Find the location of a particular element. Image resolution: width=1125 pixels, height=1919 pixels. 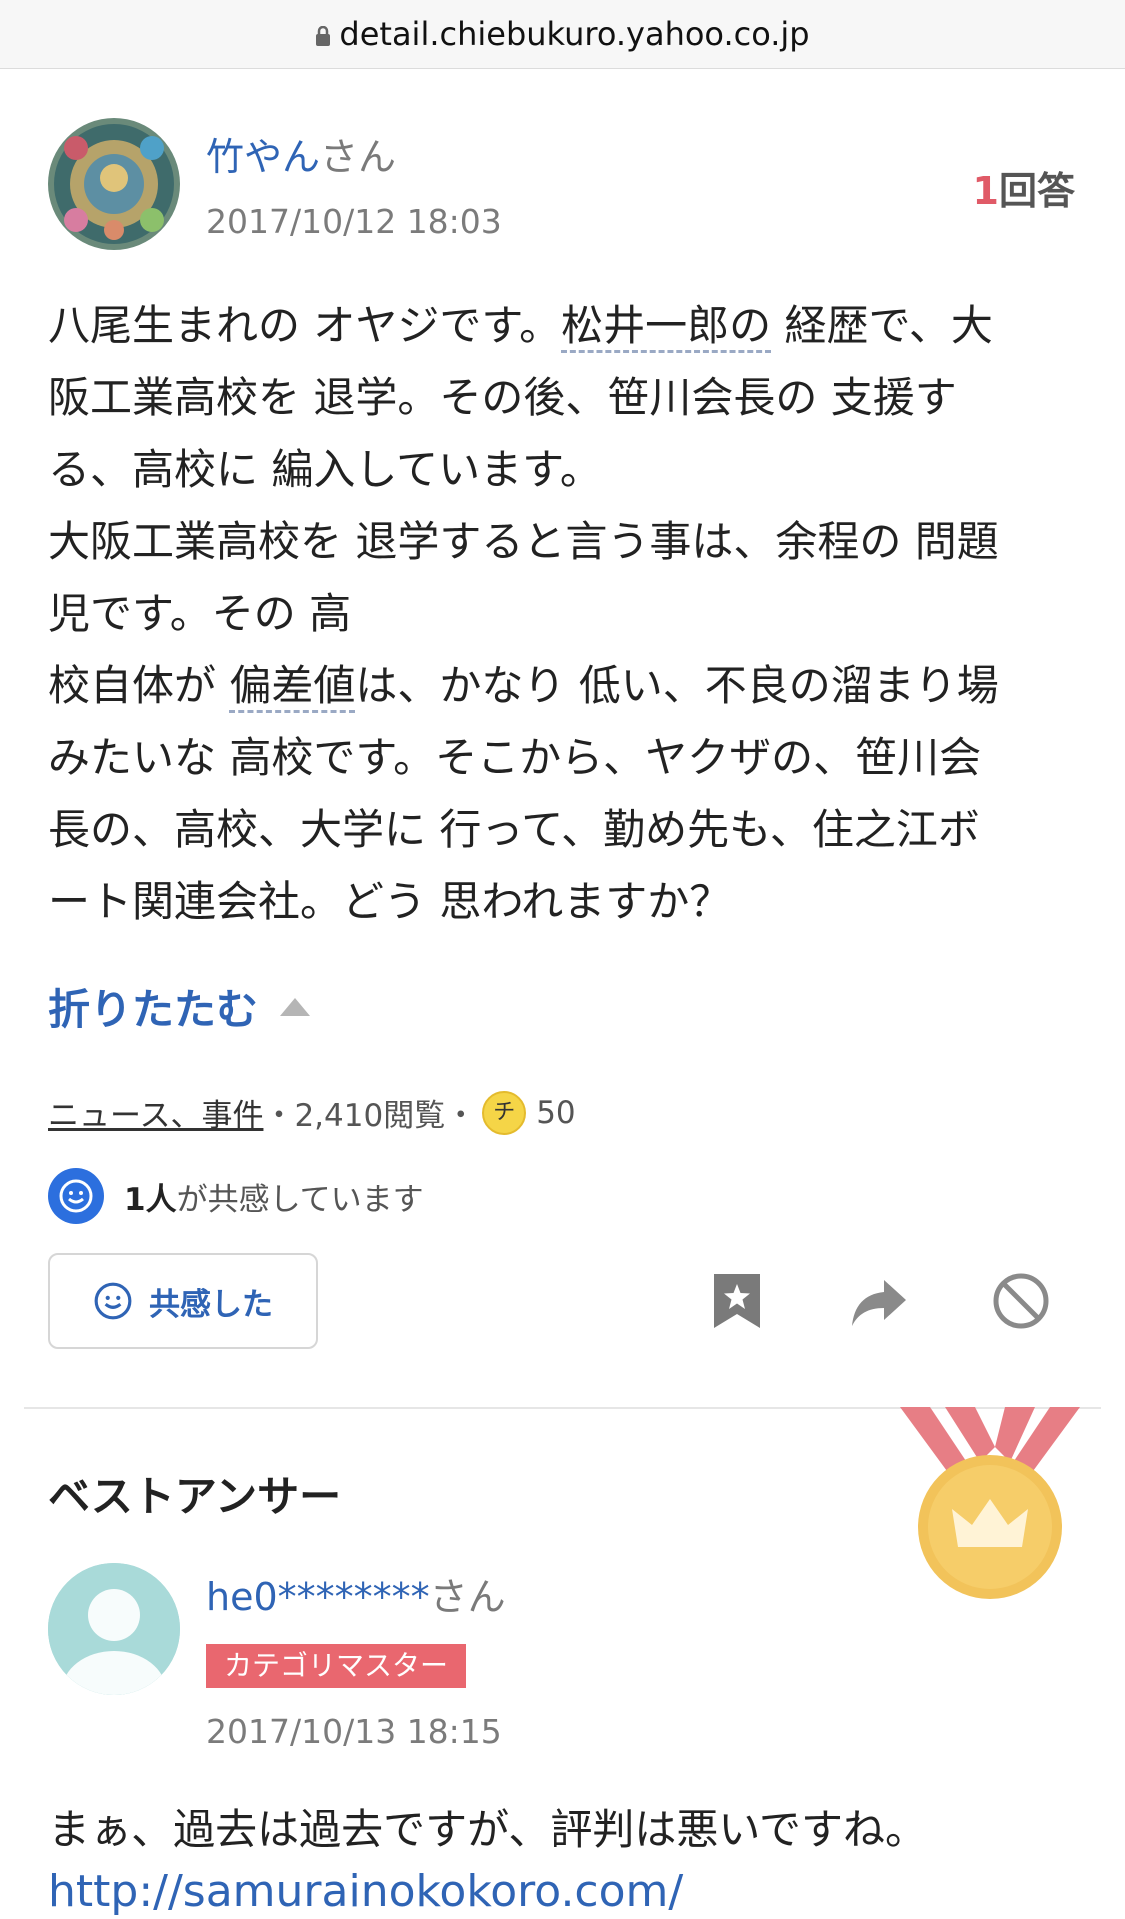

fold-label: 折りたたむ is located at coordinates (153, 1009).